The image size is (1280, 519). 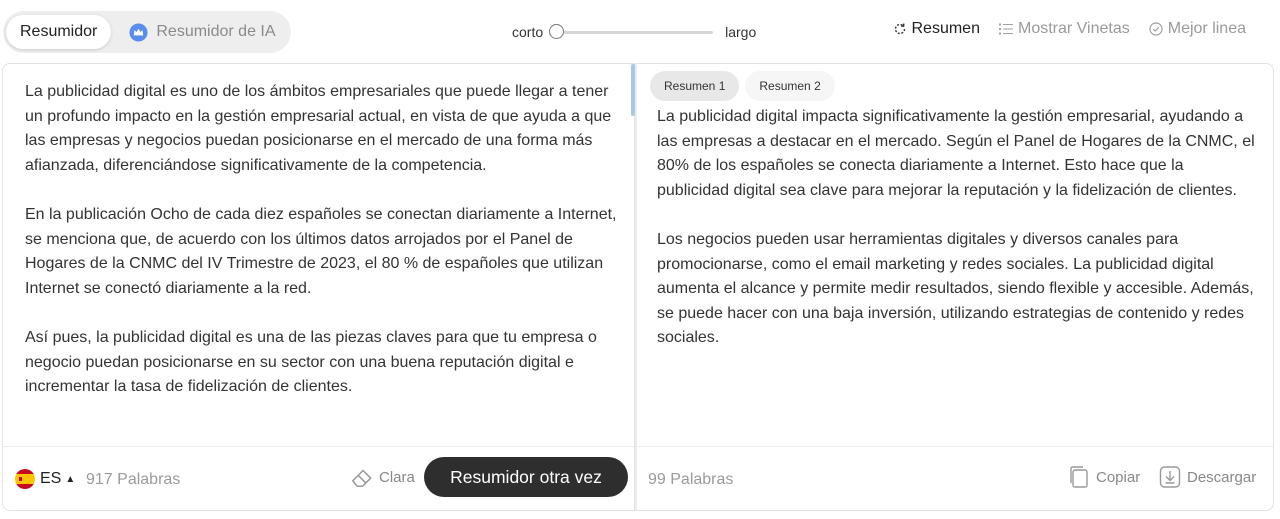 I want to click on length-short-label: corto, so click(x=528, y=32).